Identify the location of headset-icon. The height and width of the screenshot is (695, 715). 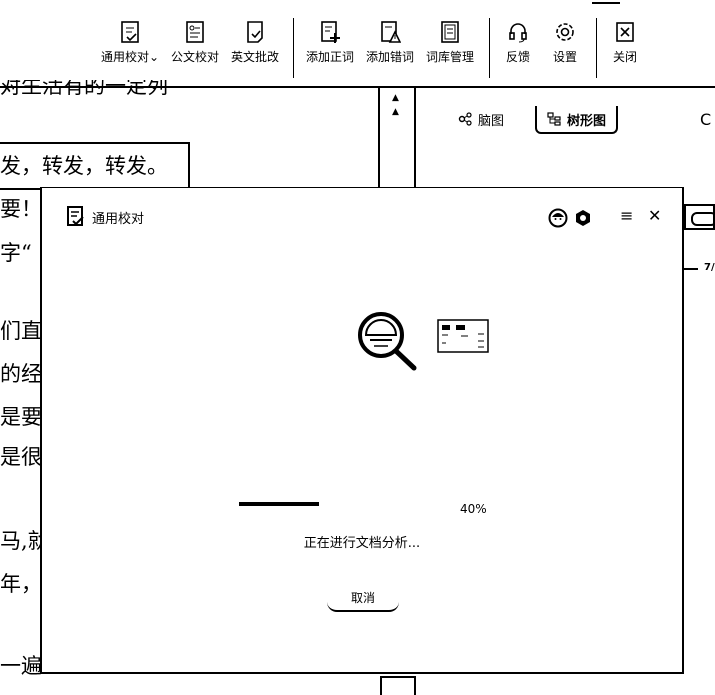
(518, 33).